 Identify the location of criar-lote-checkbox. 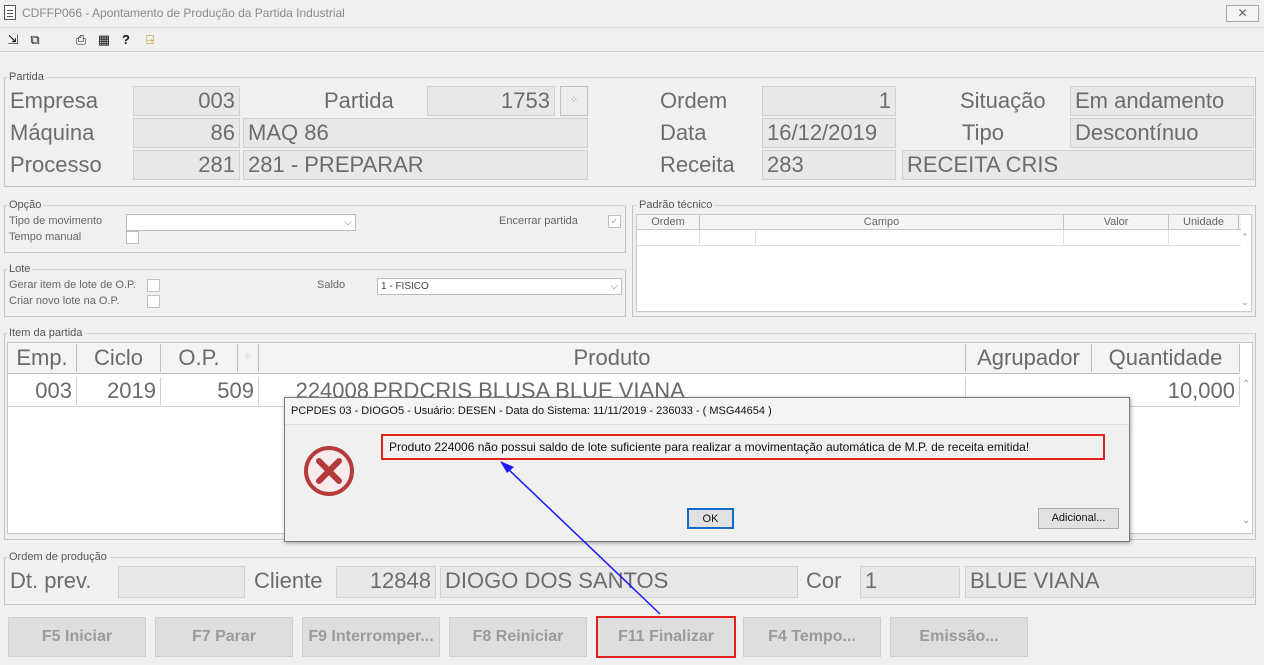
(153, 301).